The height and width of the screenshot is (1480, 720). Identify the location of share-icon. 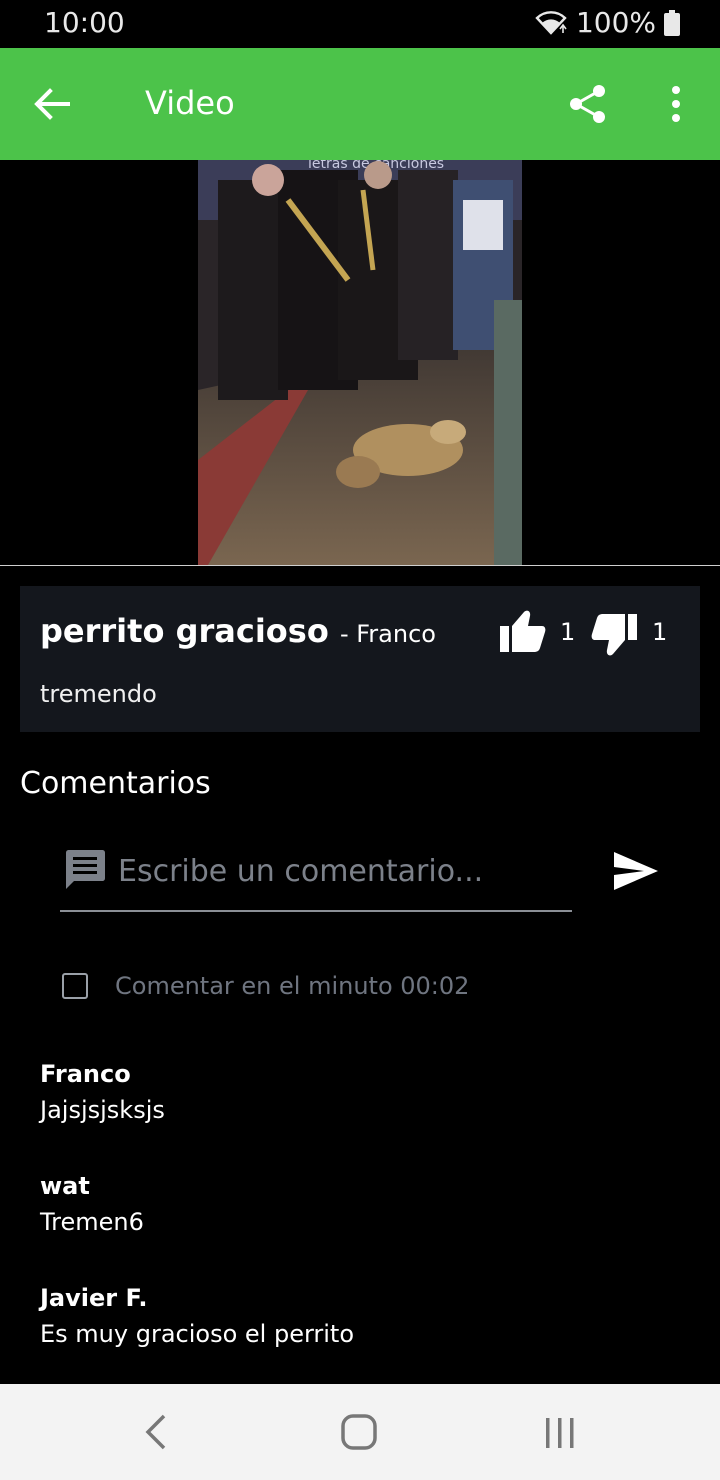
(588, 104).